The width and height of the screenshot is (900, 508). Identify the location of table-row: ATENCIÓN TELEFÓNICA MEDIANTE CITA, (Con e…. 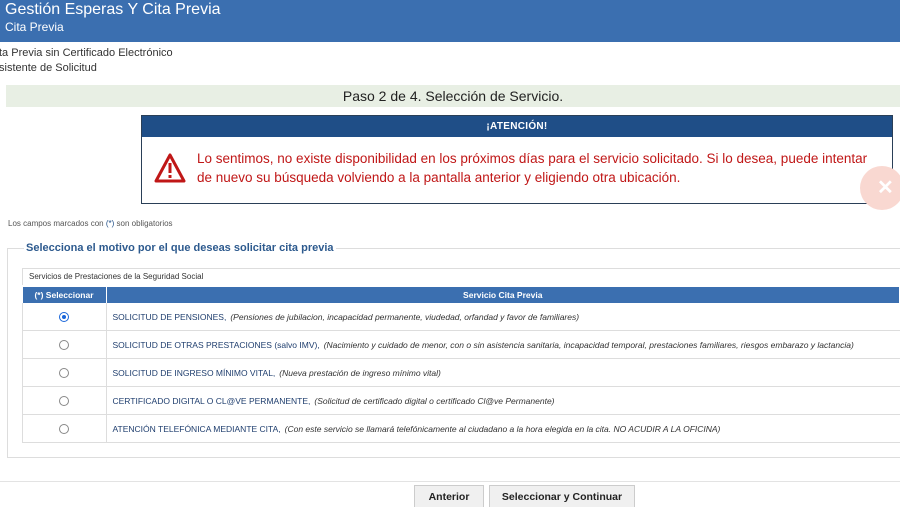
(461, 428).